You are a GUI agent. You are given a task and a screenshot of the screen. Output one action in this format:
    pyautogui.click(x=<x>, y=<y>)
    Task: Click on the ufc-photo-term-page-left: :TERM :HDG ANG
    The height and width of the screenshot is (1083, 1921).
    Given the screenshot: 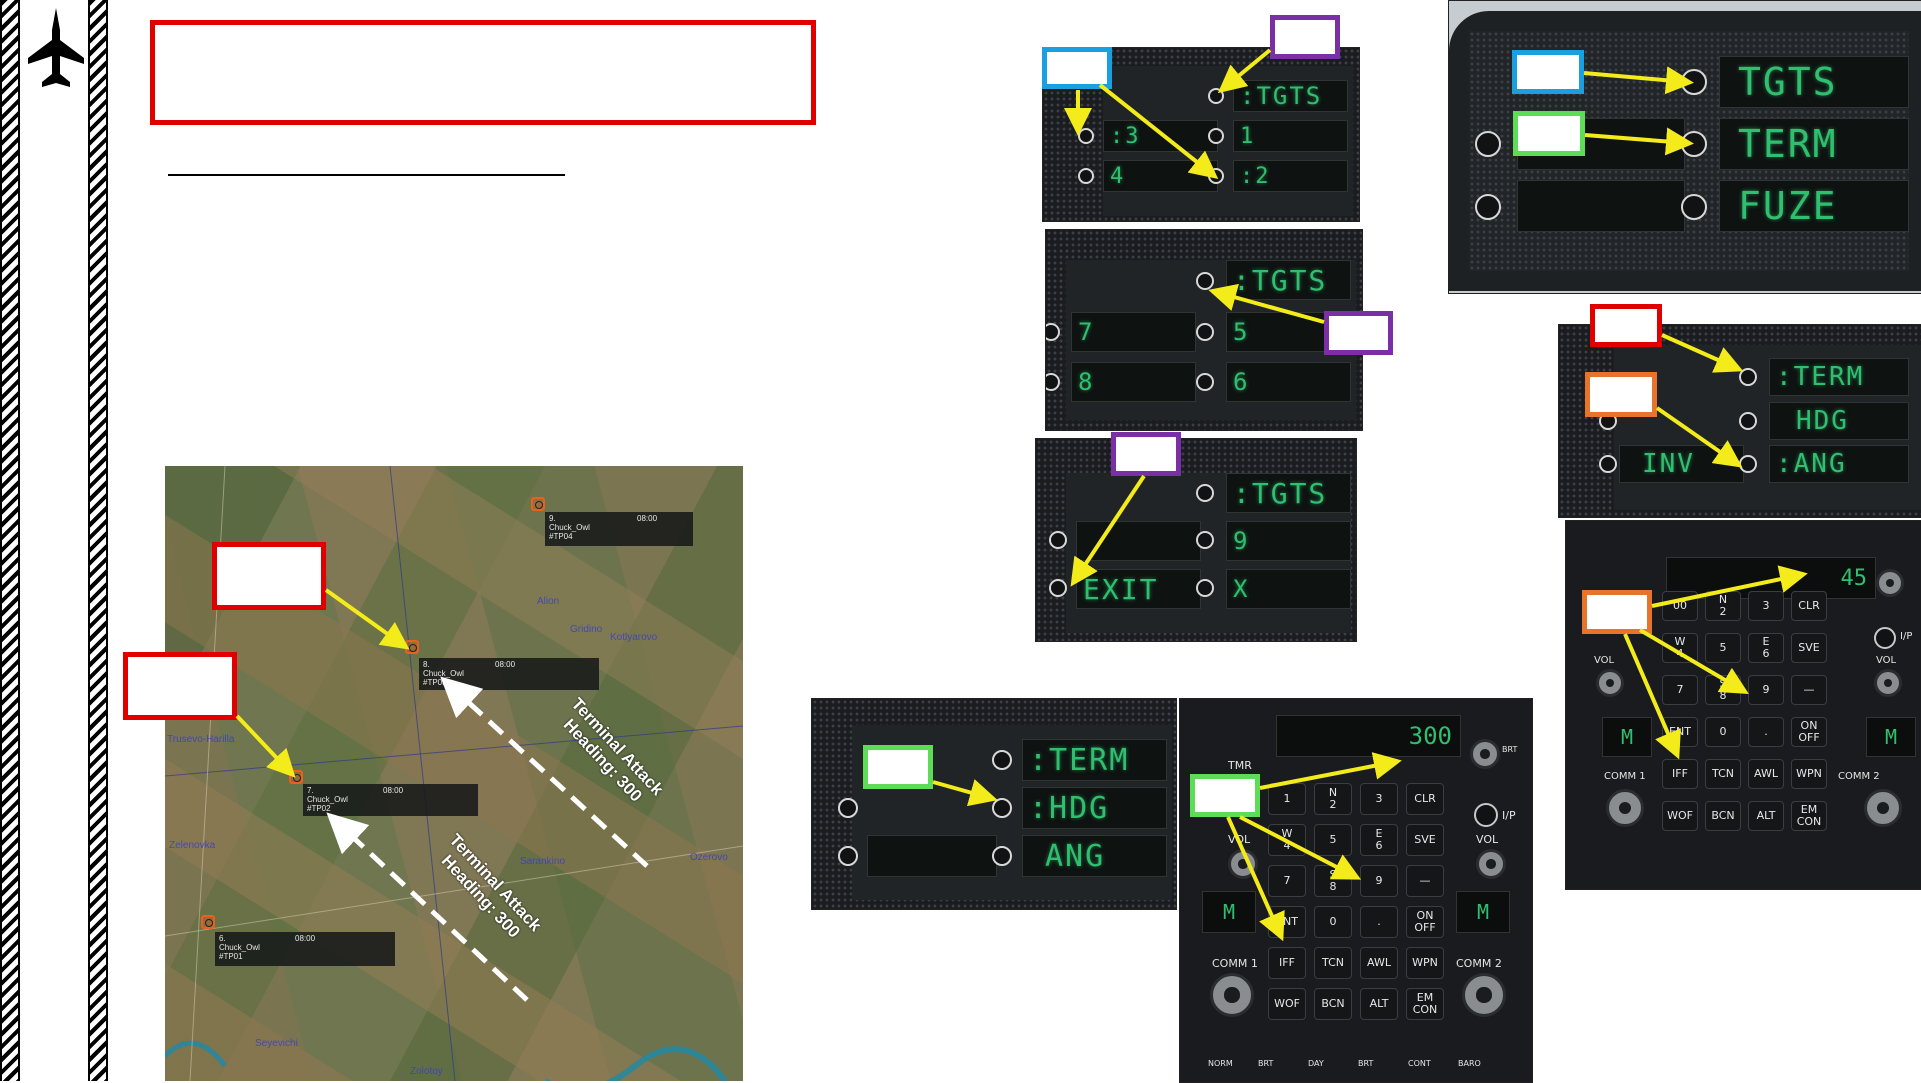 What is the action you would take?
    pyautogui.click(x=994, y=804)
    